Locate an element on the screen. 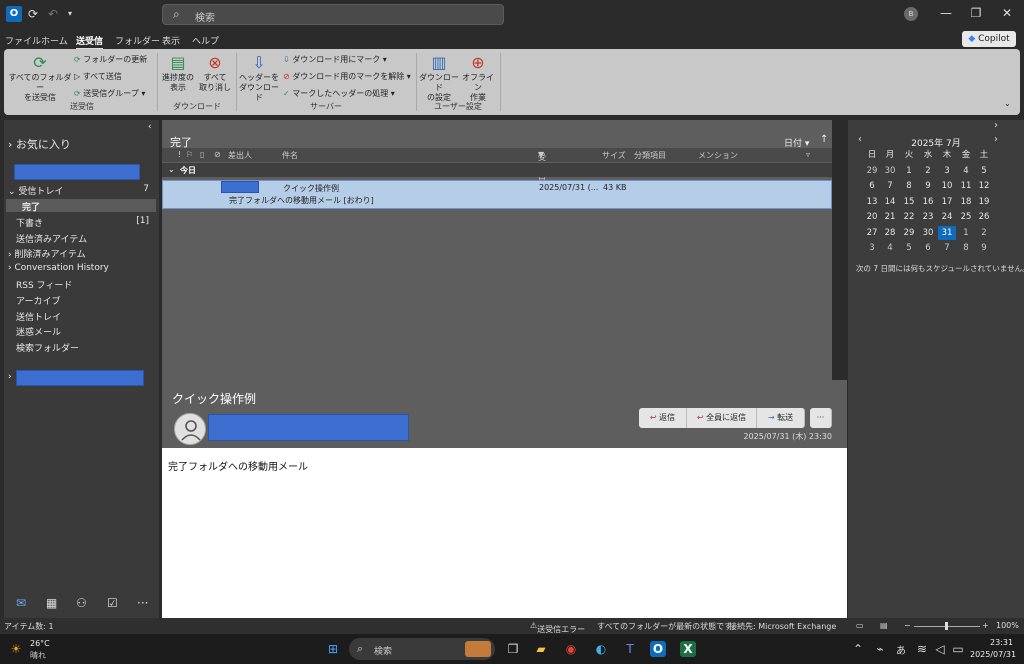 The height and width of the screenshot is (664, 1024). zoom-in-icon: + is located at coordinates (985, 625).